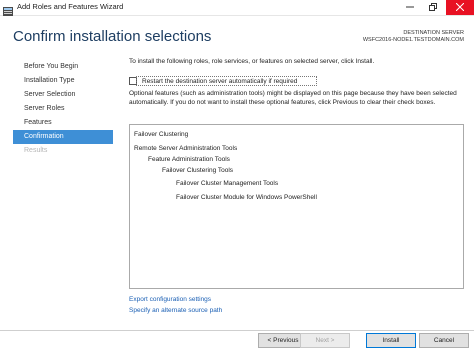 The image size is (474, 353). What do you see at coordinates (70, 6) in the screenshot?
I see `window-title: Add Roles and Features Wizard` at bounding box center [70, 6].